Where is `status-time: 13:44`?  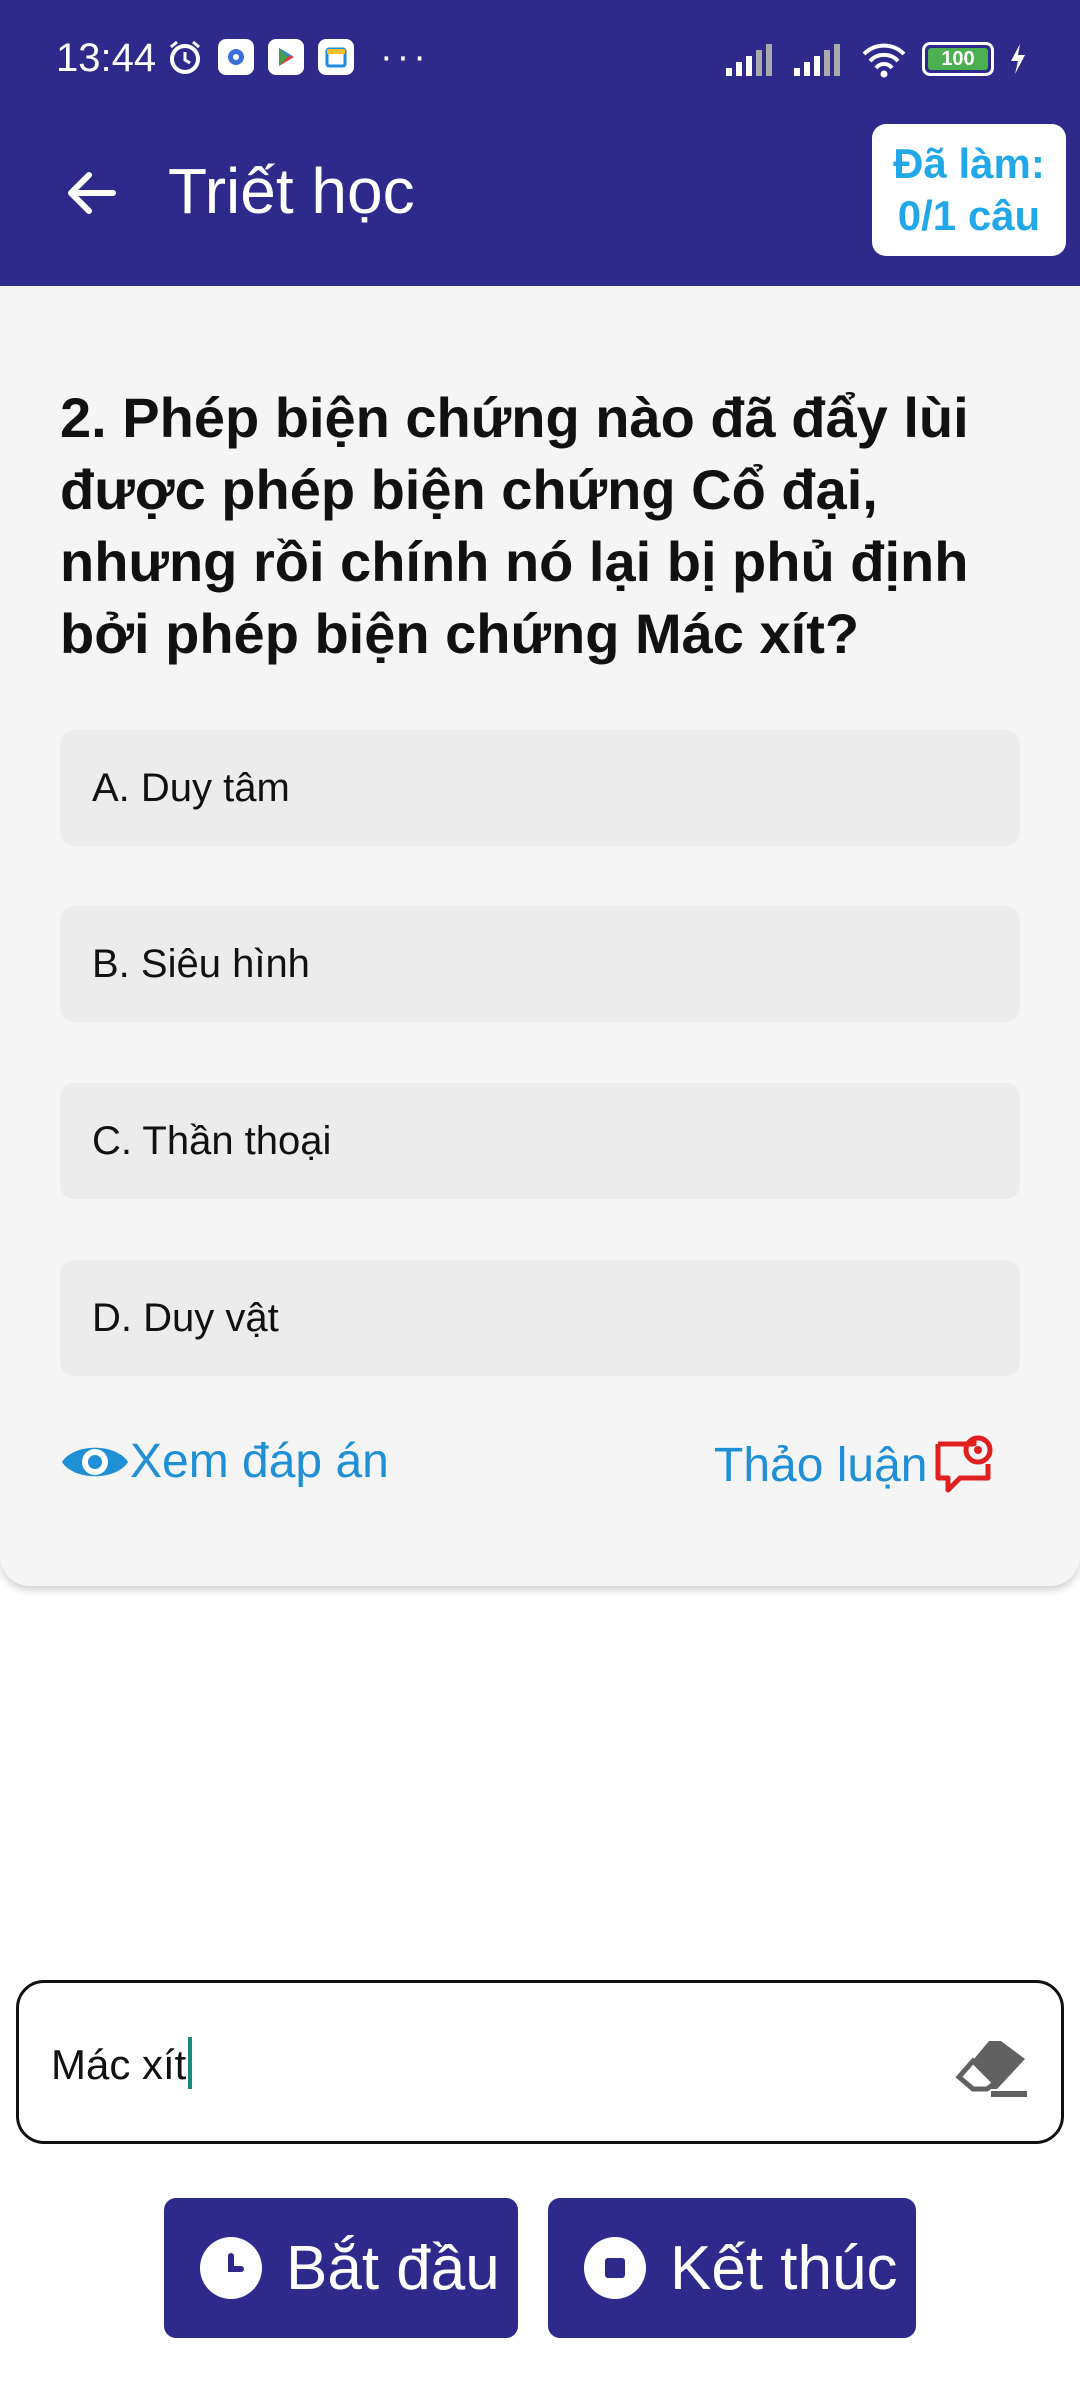
status-time: 13:44 is located at coordinates (106, 58).